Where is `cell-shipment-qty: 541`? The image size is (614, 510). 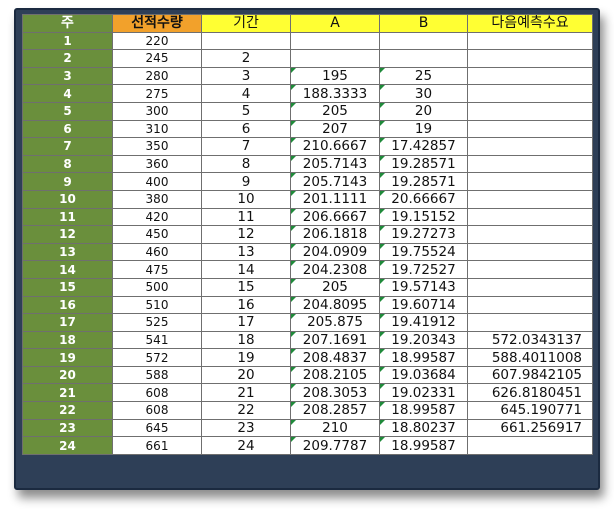 cell-shipment-qty: 541 is located at coordinates (157, 340).